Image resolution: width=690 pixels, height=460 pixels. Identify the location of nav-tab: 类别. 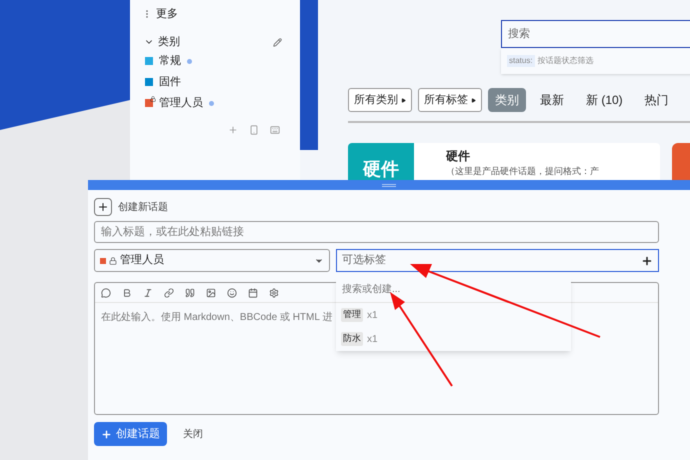
(507, 100).